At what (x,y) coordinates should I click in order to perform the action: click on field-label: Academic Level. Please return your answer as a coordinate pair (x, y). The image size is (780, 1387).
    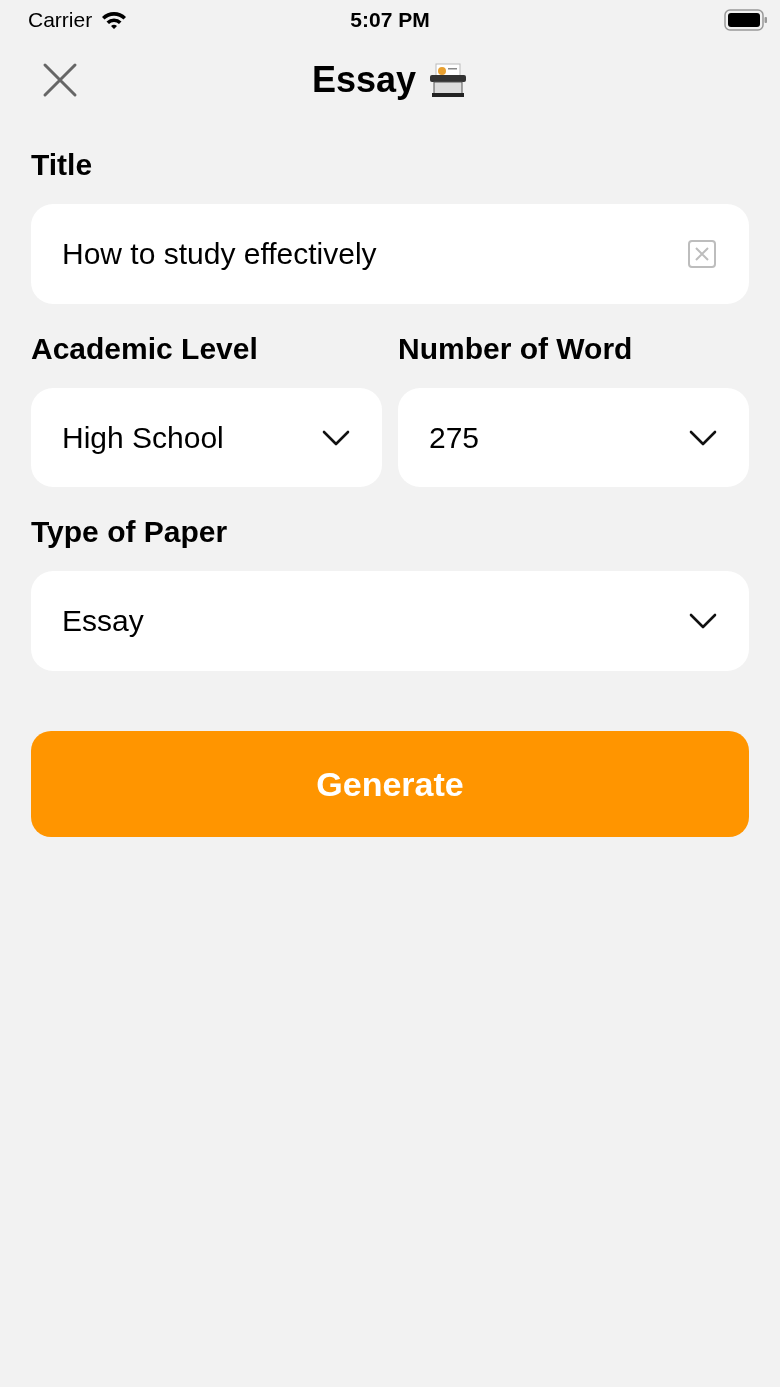
    Looking at the image, I should click on (145, 349).